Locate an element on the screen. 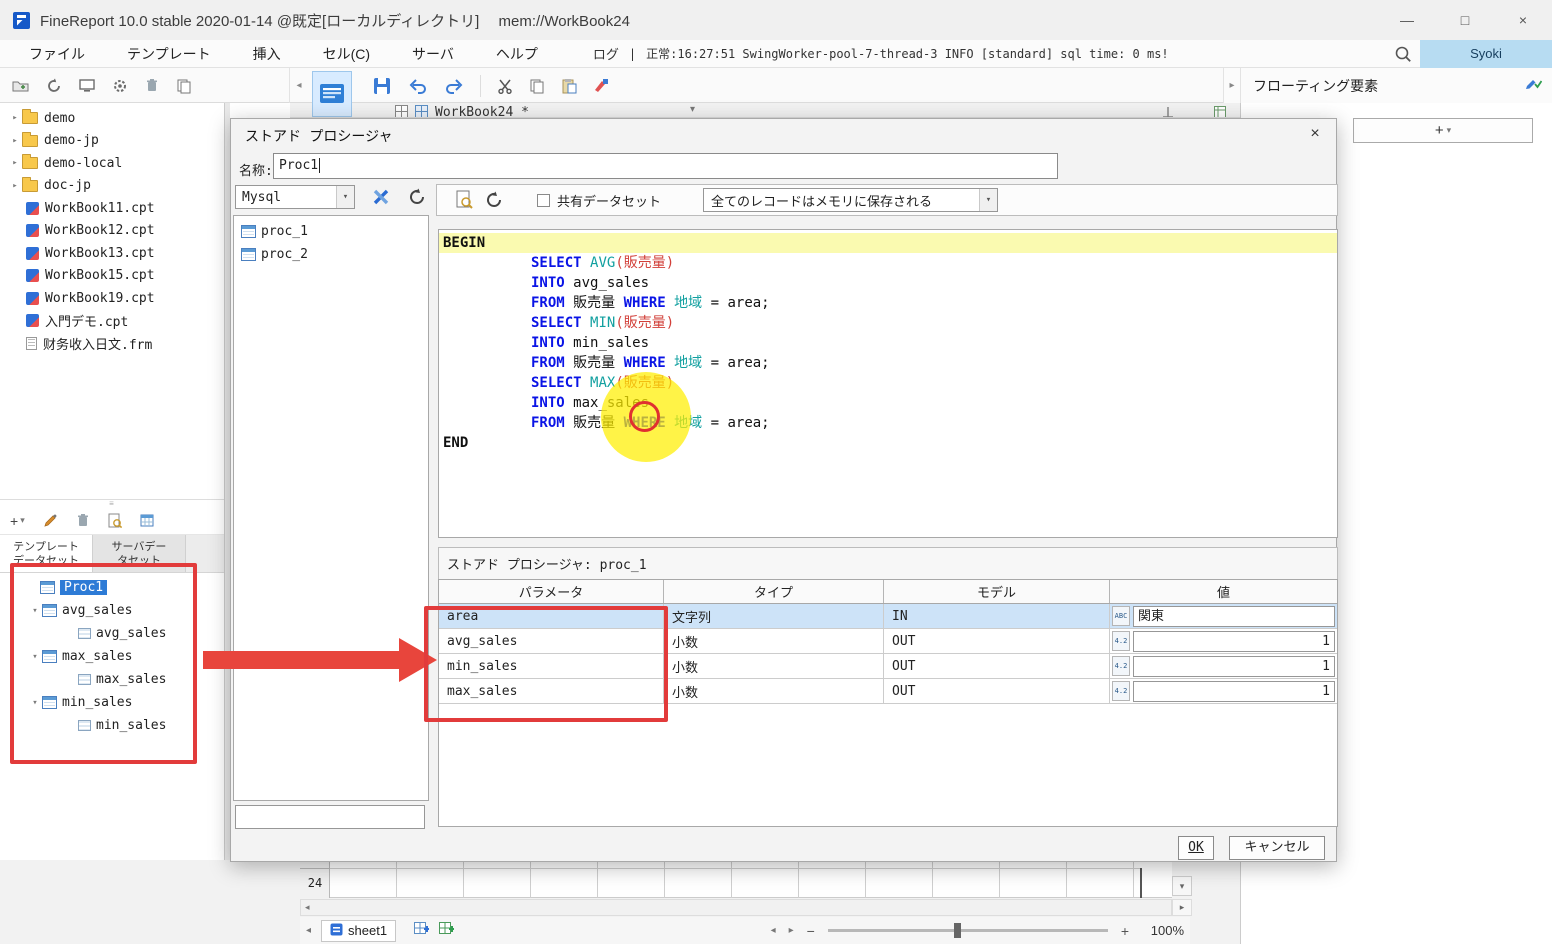 The image size is (1552, 944). preview-dataset-icon is located at coordinates (115, 521).